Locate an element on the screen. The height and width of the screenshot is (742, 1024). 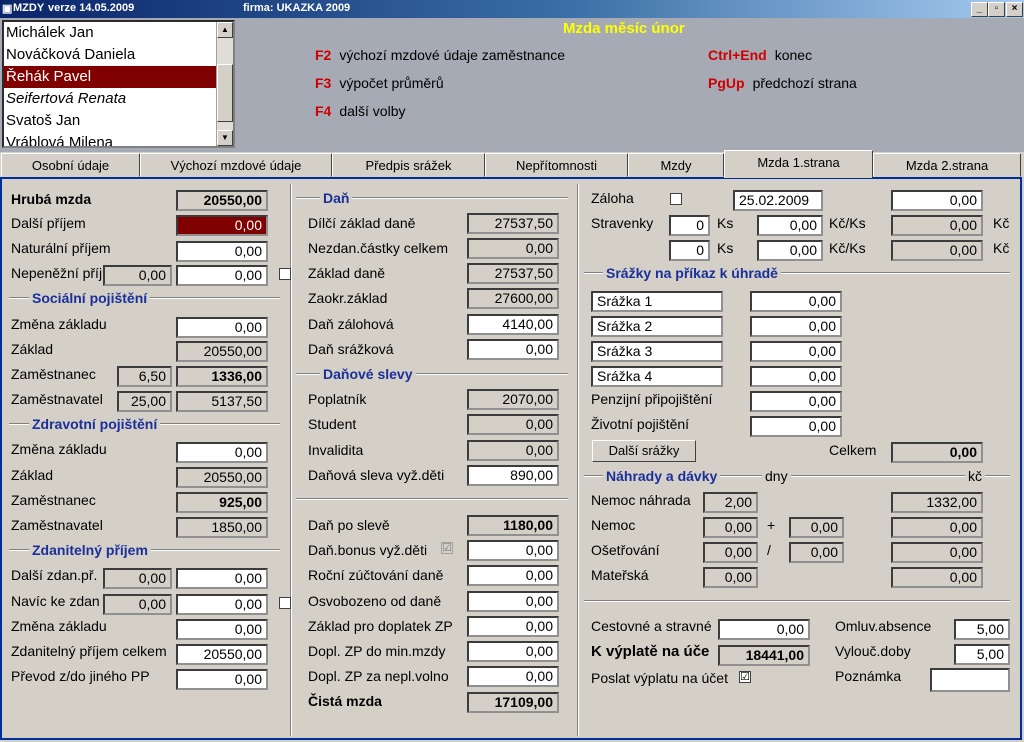
health-employee-field: 925,00 is located at coordinates (222, 502).